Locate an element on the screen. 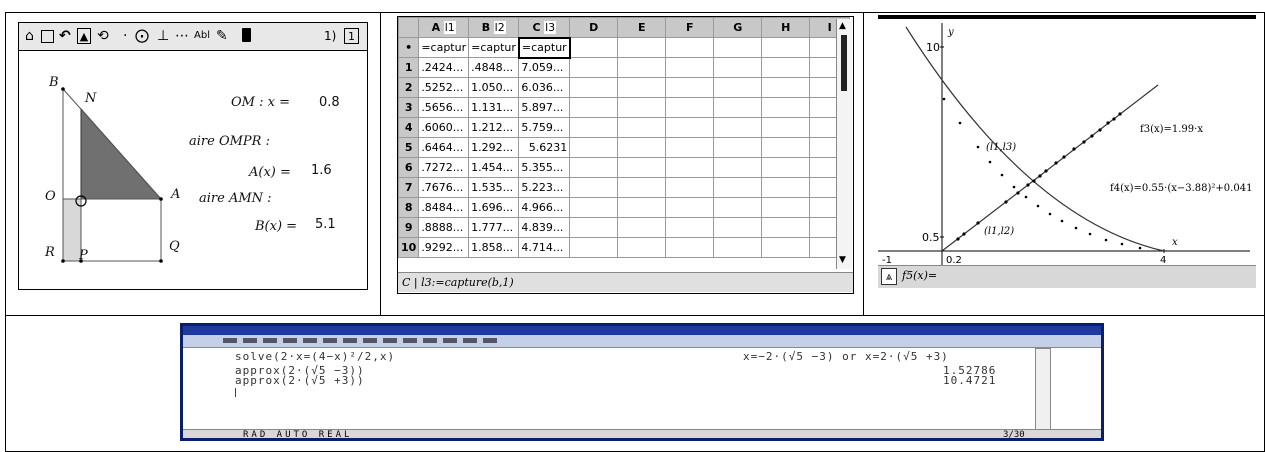  scroll-down-icon: ▼ is located at coordinates (842, 260).